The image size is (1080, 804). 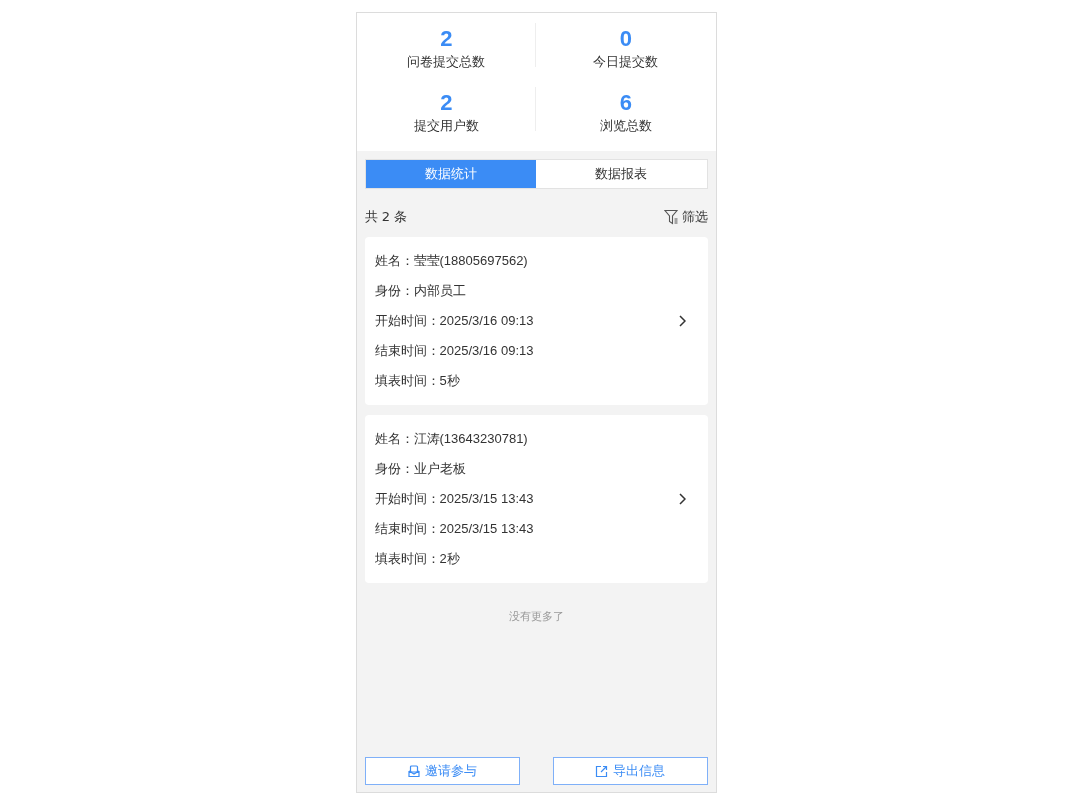 I want to click on record-field: 身份：内部员工, so click(x=526, y=291).